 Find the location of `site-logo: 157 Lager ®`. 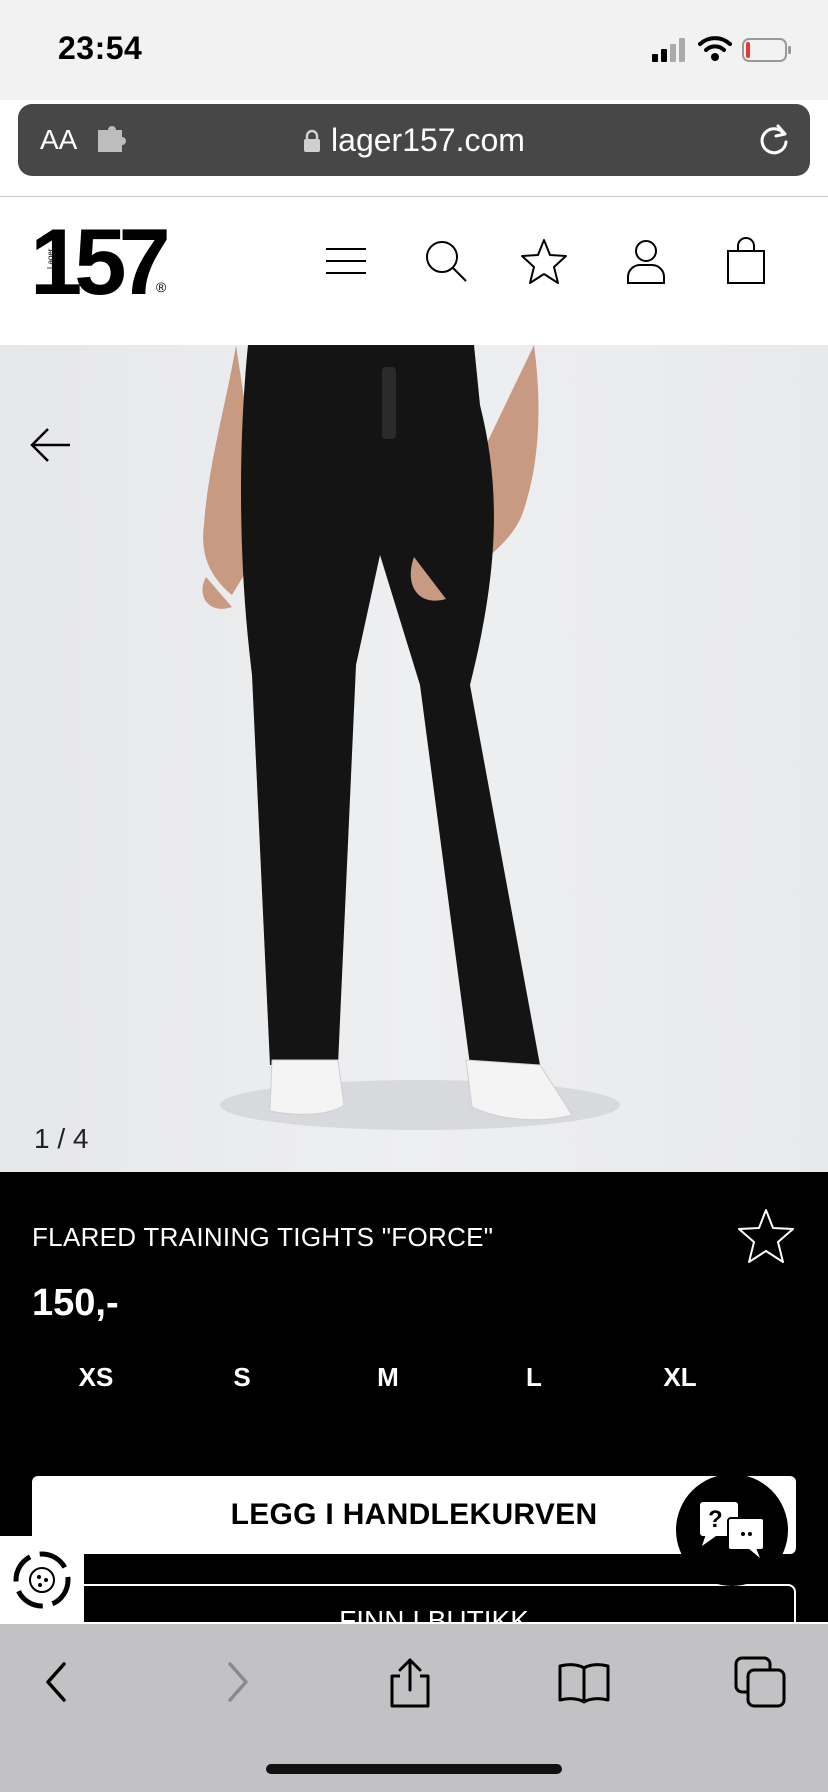

site-logo: 157 Lager ® is located at coordinates (105, 262).